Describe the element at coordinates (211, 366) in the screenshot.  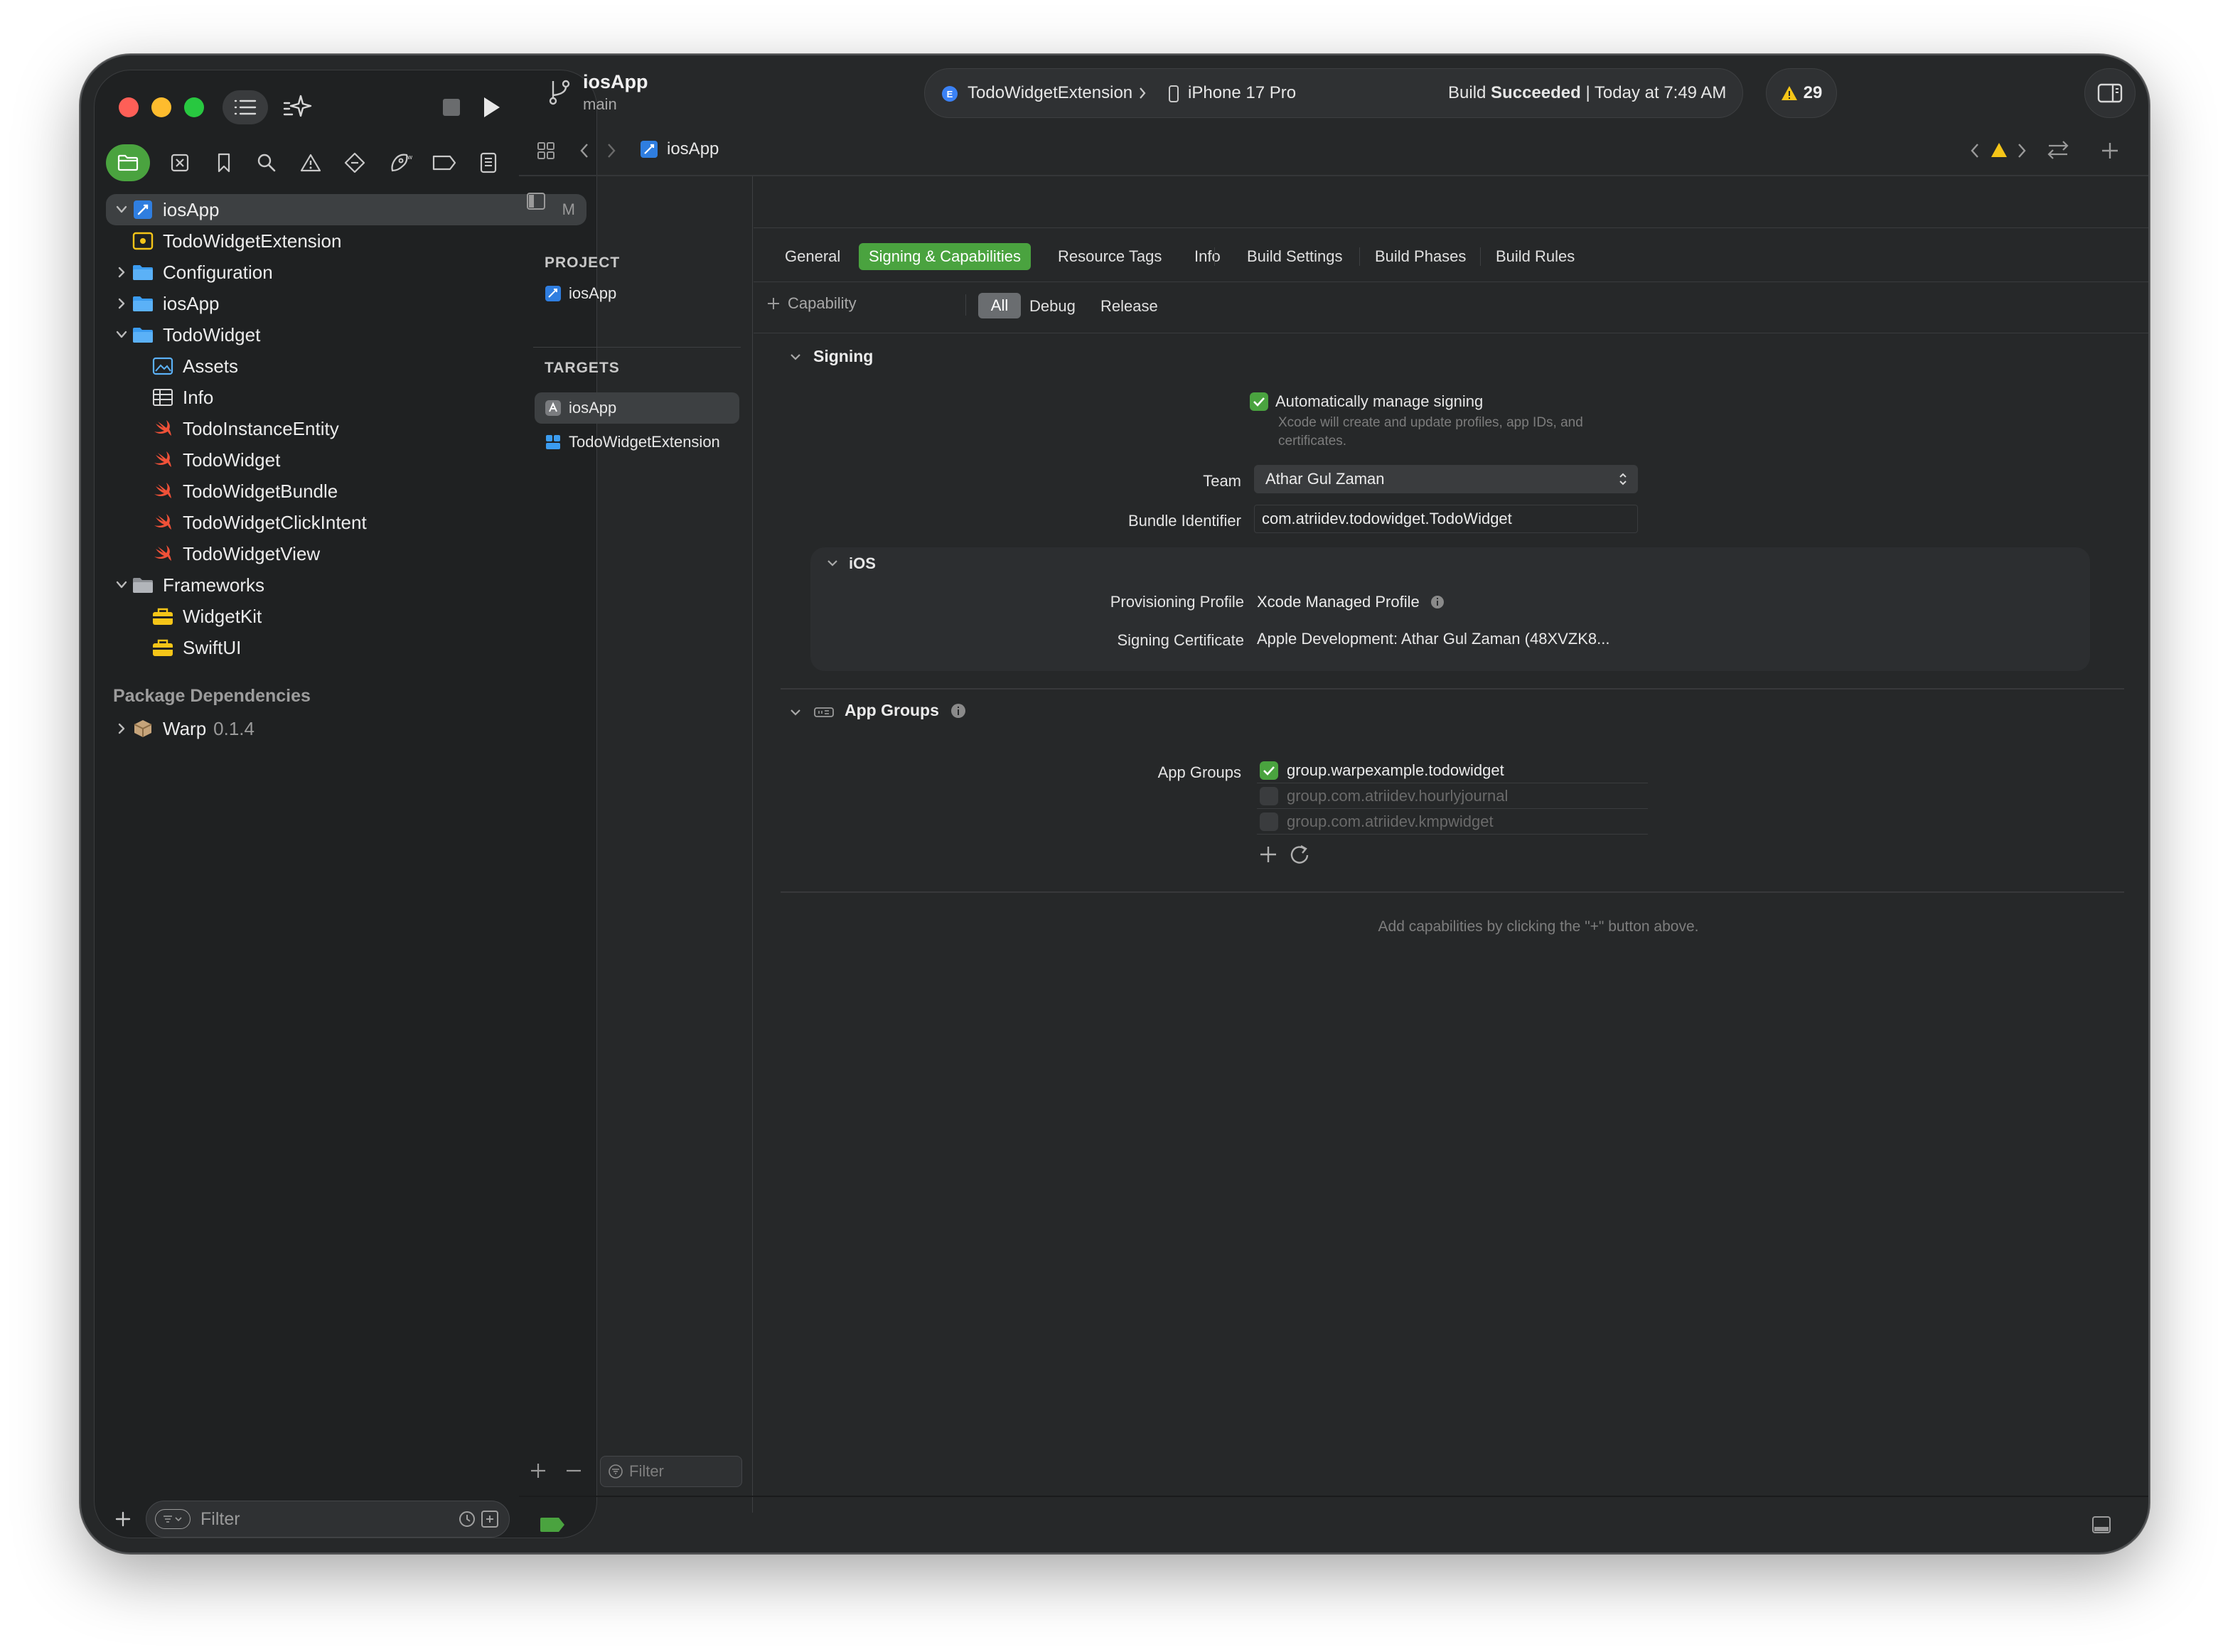
I see `tree-item-label: Assets` at that location.